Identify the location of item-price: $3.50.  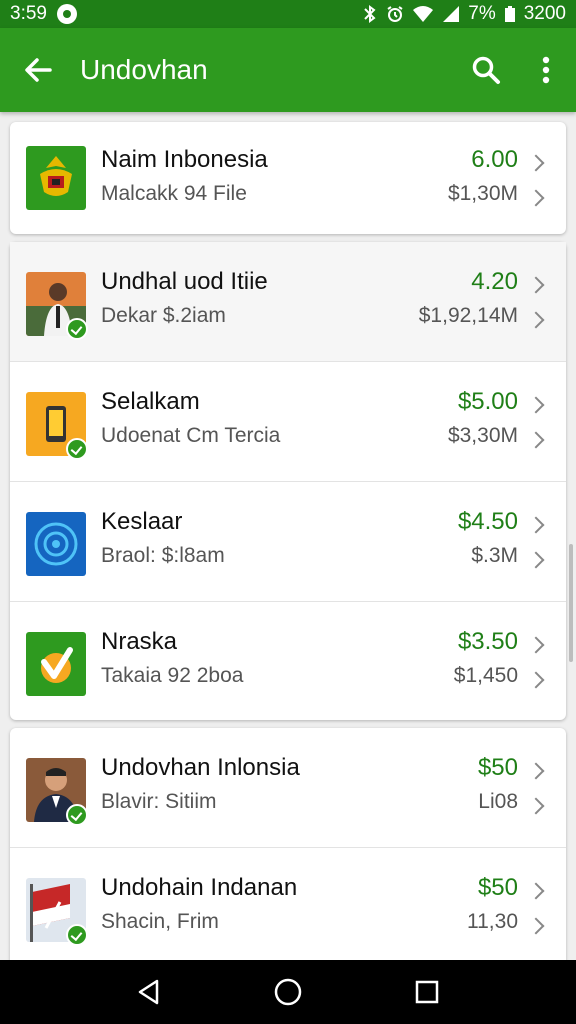
(487, 641).